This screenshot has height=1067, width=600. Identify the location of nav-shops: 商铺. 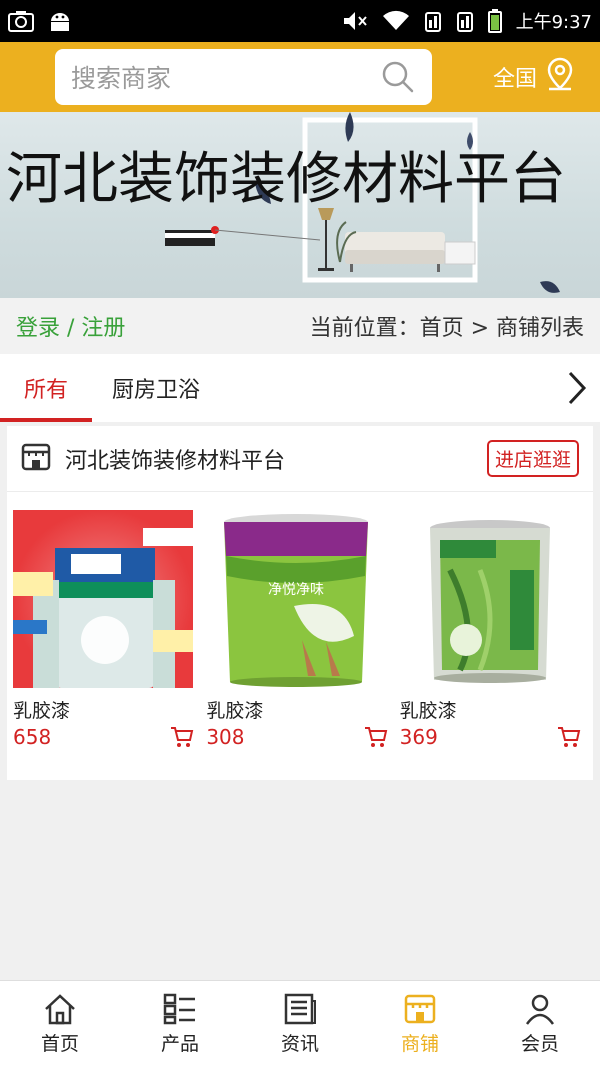
(420, 1024).